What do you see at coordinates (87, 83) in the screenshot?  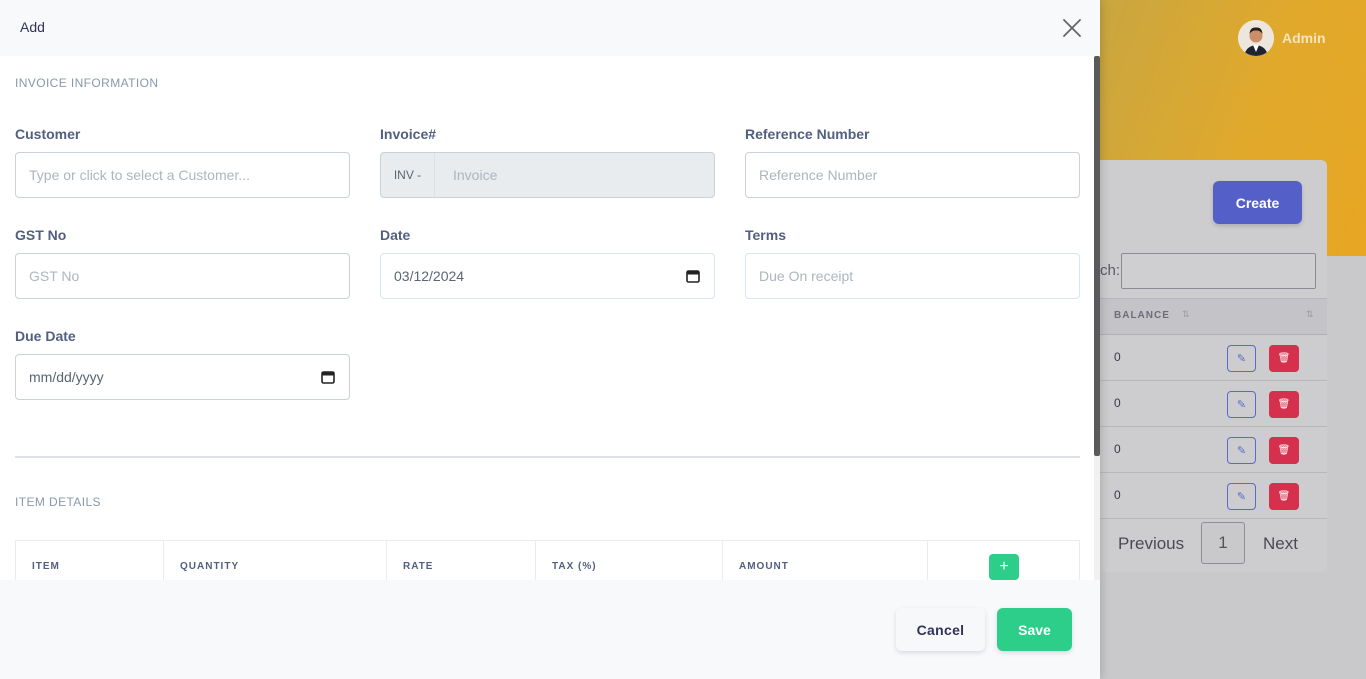 I see `section-title-invoice: INVOICE INFORMATION` at bounding box center [87, 83].